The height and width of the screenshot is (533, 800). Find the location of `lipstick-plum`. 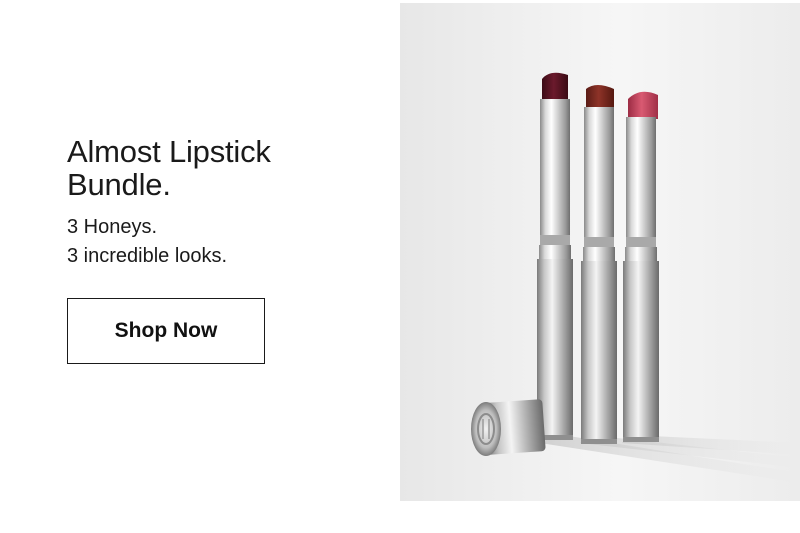

lipstick-plum is located at coordinates (555, 256).